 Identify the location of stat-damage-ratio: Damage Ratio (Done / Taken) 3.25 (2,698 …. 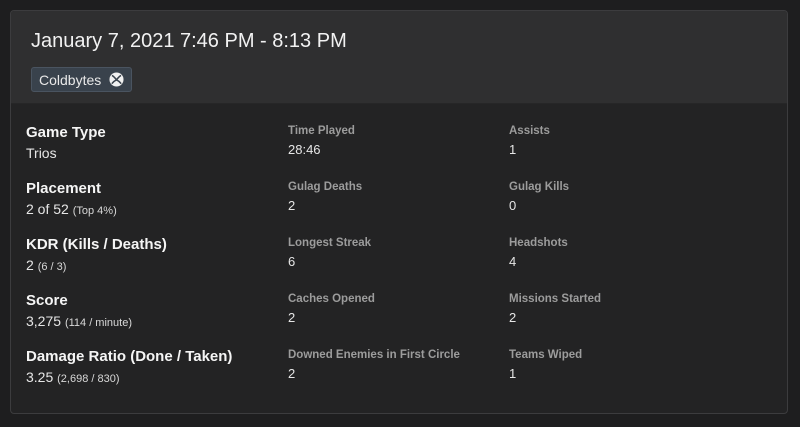
(153, 375).